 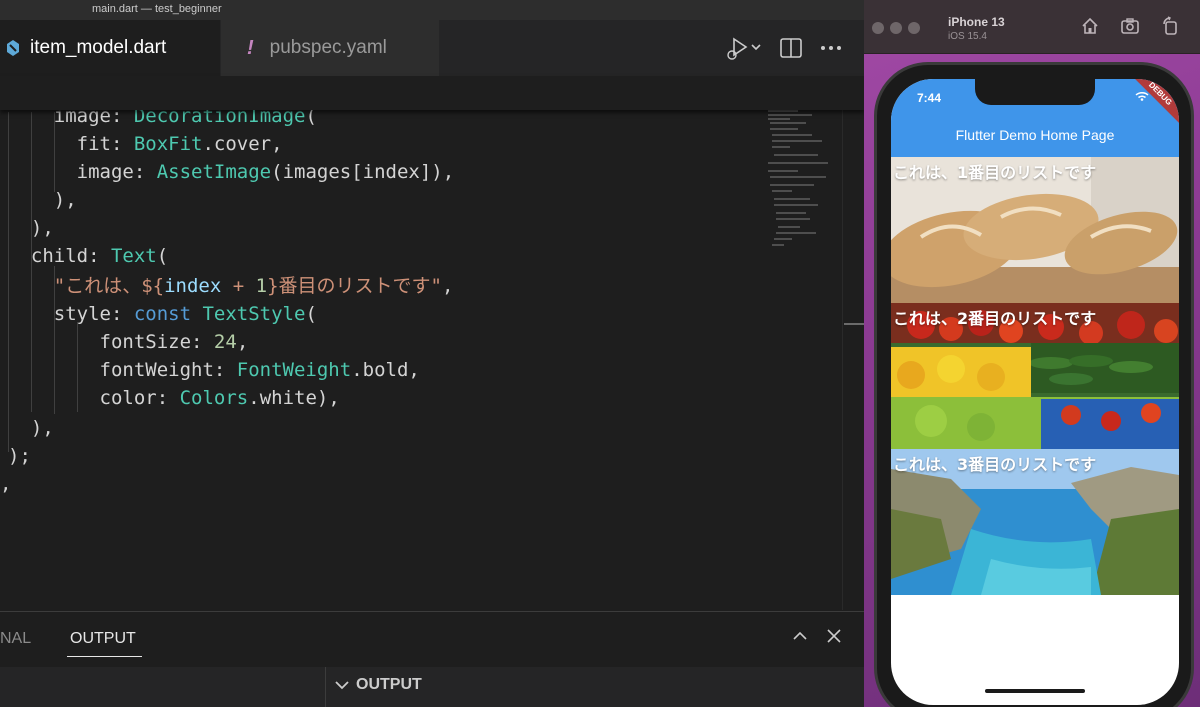 What do you see at coordinates (157, 9) in the screenshot?
I see `window-title: main.dart — test_beginner` at bounding box center [157, 9].